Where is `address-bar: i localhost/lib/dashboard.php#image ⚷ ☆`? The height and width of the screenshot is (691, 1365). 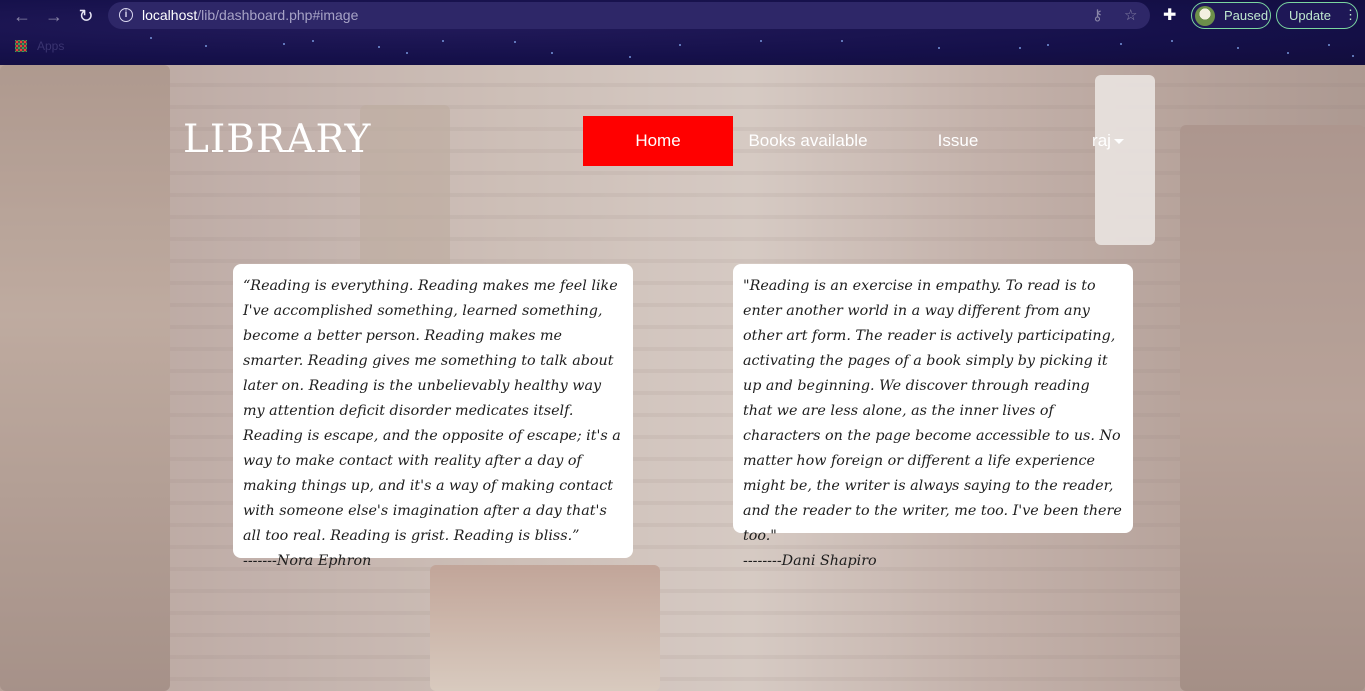 address-bar: i localhost/lib/dashboard.php#image ⚷ ☆ is located at coordinates (629, 15).